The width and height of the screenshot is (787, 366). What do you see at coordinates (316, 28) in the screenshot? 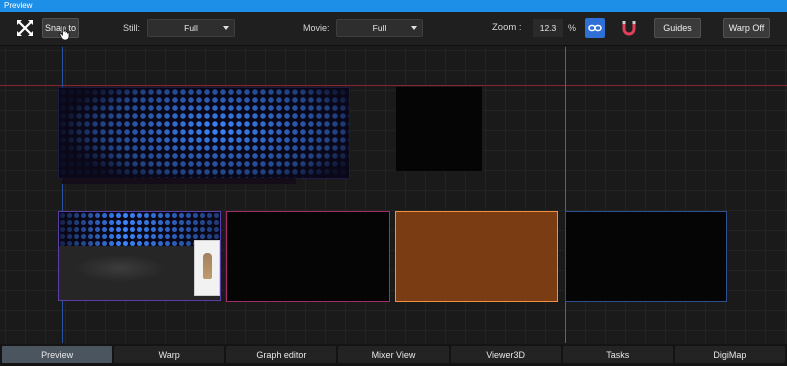
I see `movie-label: Movie:` at bounding box center [316, 28].